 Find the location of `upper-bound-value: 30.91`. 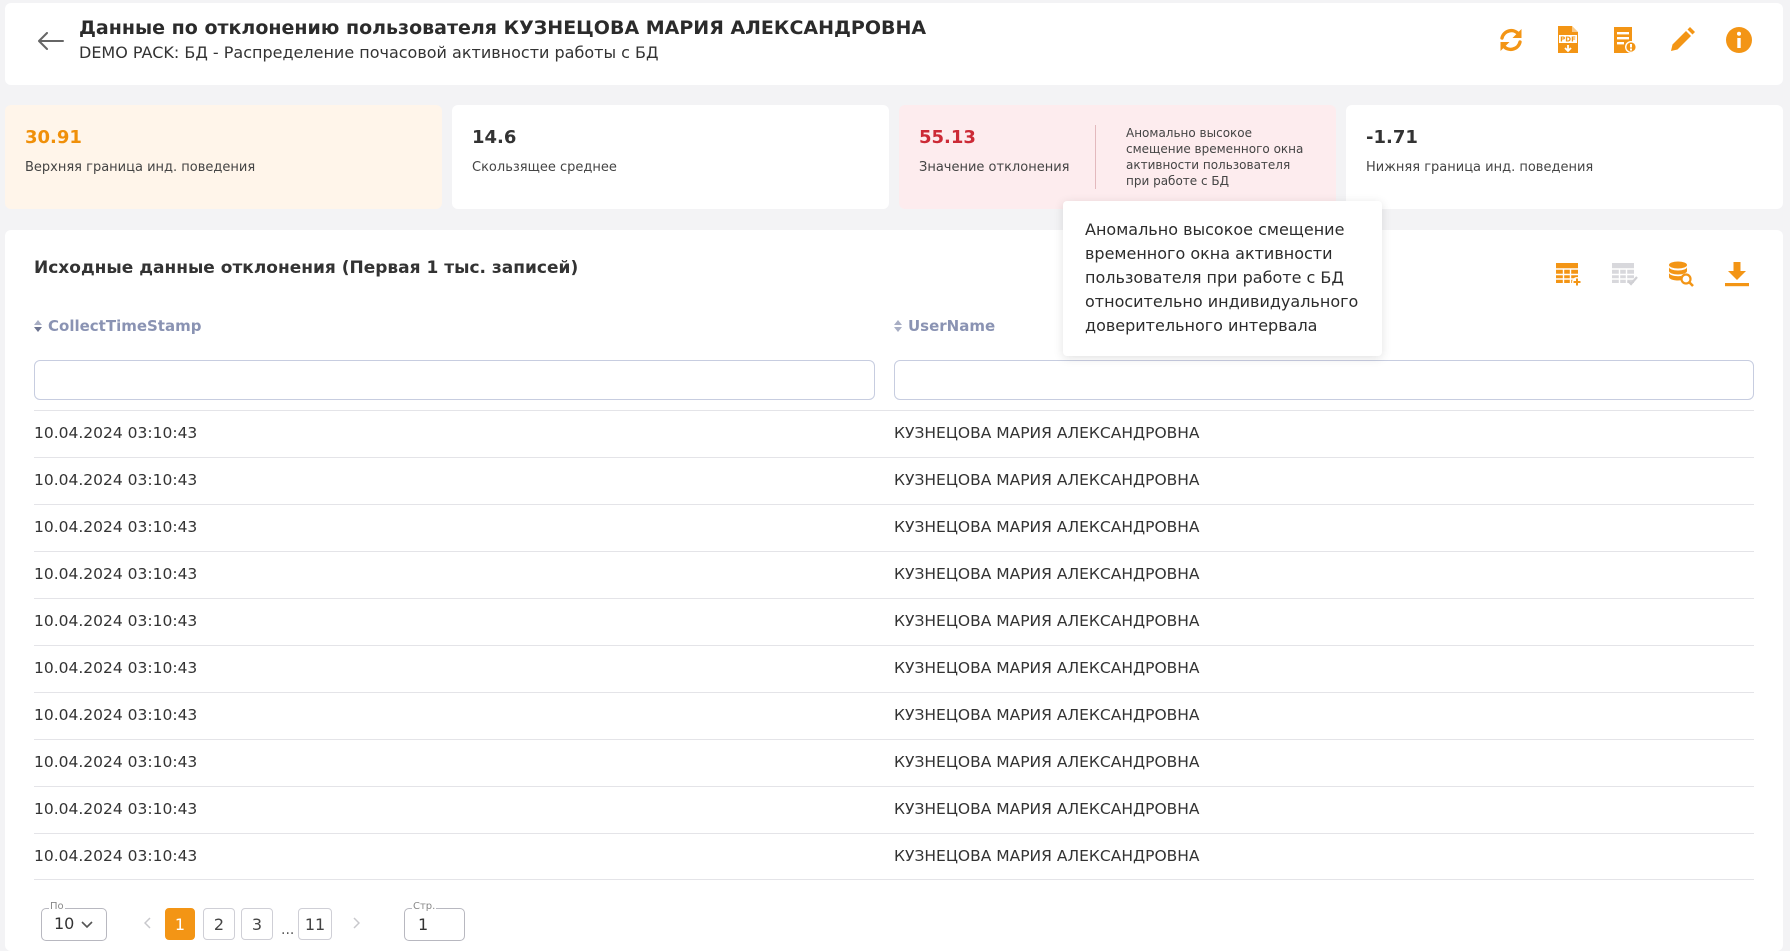

upper-bound-value: 30.91 is located at coordinates (53, 137).